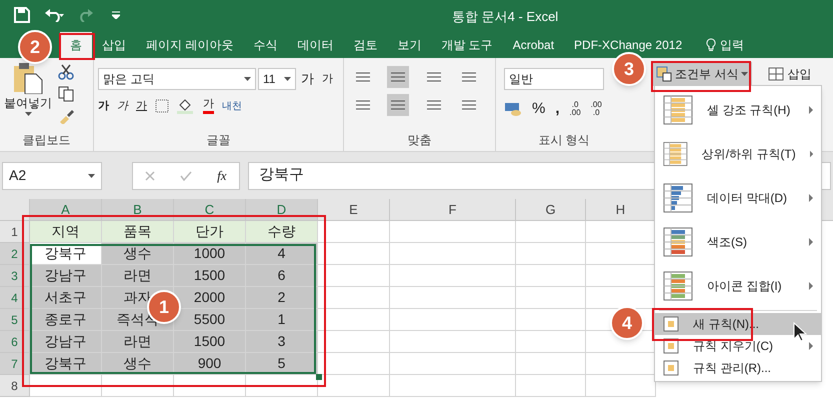  Describe the element at coordinates (54, 15) in the screenshot. I see `undo-icon` at that location.